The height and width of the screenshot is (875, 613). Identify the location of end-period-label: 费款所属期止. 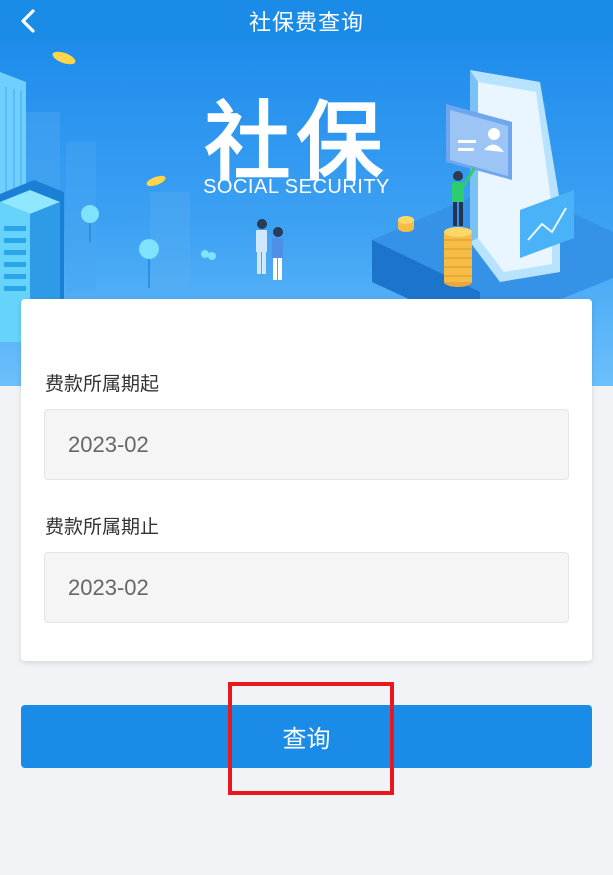
(102, 527).